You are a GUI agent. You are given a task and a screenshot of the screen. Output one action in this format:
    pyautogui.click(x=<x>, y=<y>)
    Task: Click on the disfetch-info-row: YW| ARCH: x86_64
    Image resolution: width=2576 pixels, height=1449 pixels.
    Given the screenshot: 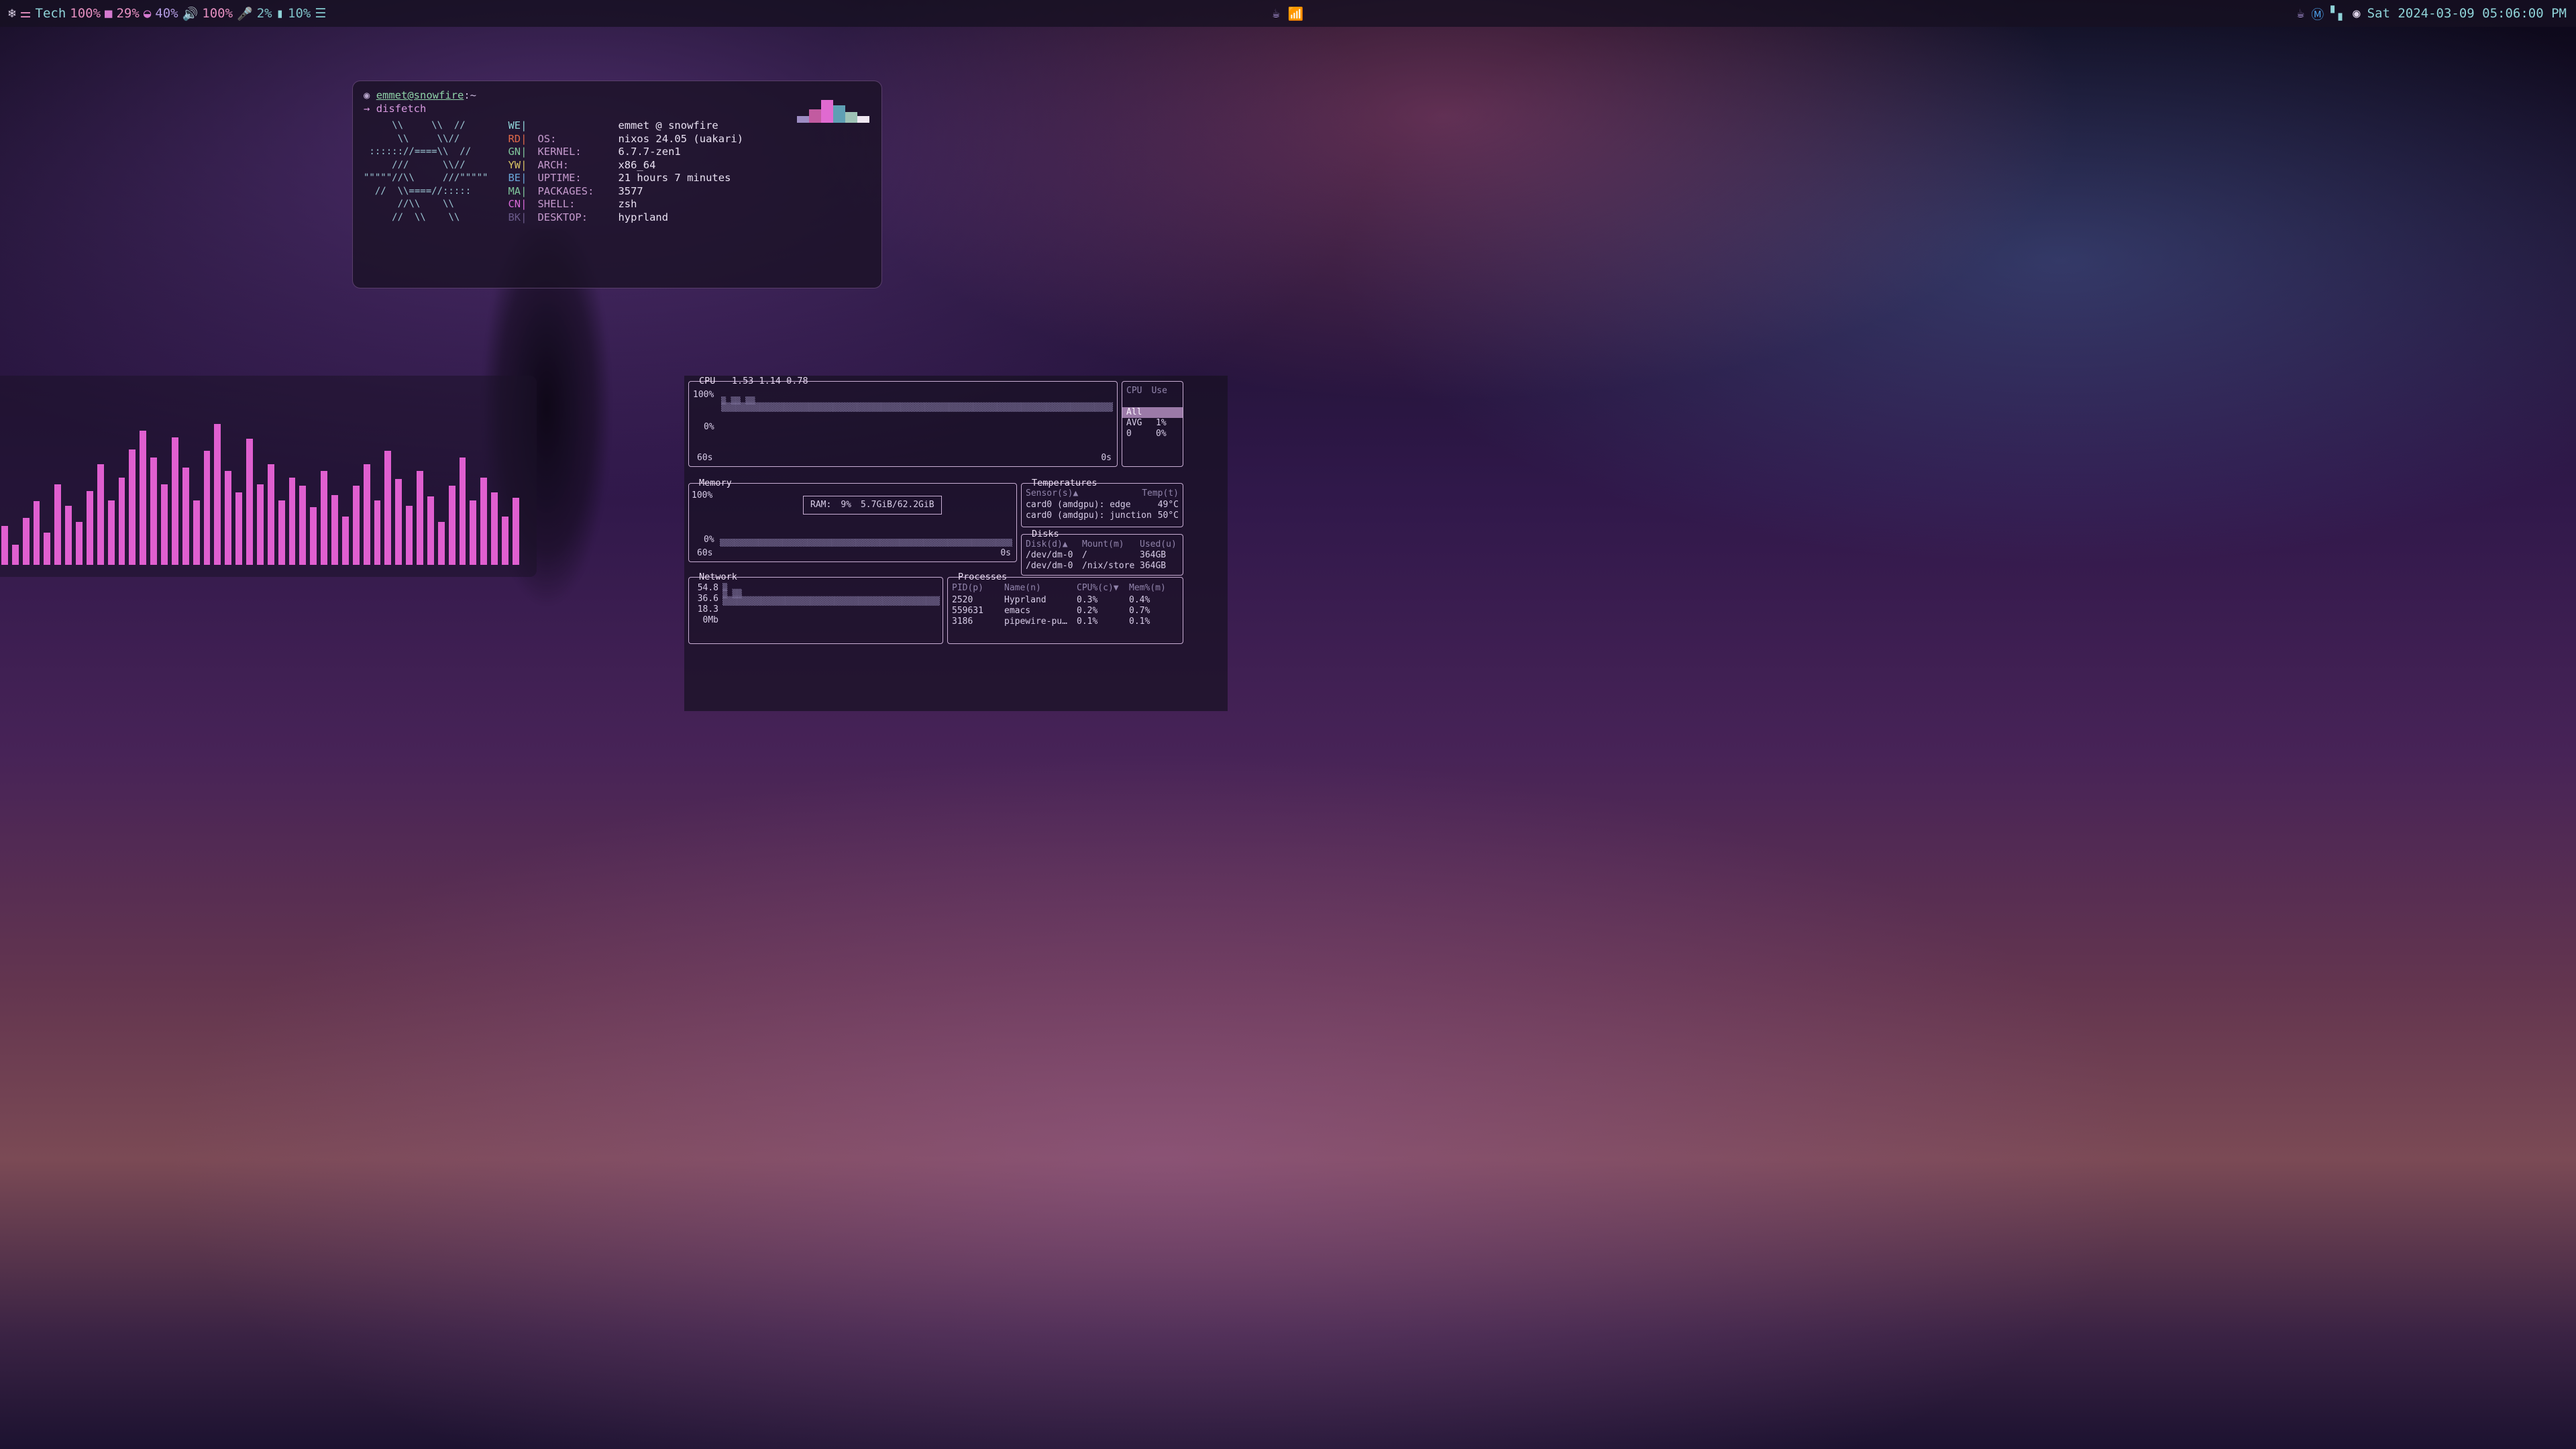 What is the action you would take?
    pyautogui.click(x=625, y=165)
    